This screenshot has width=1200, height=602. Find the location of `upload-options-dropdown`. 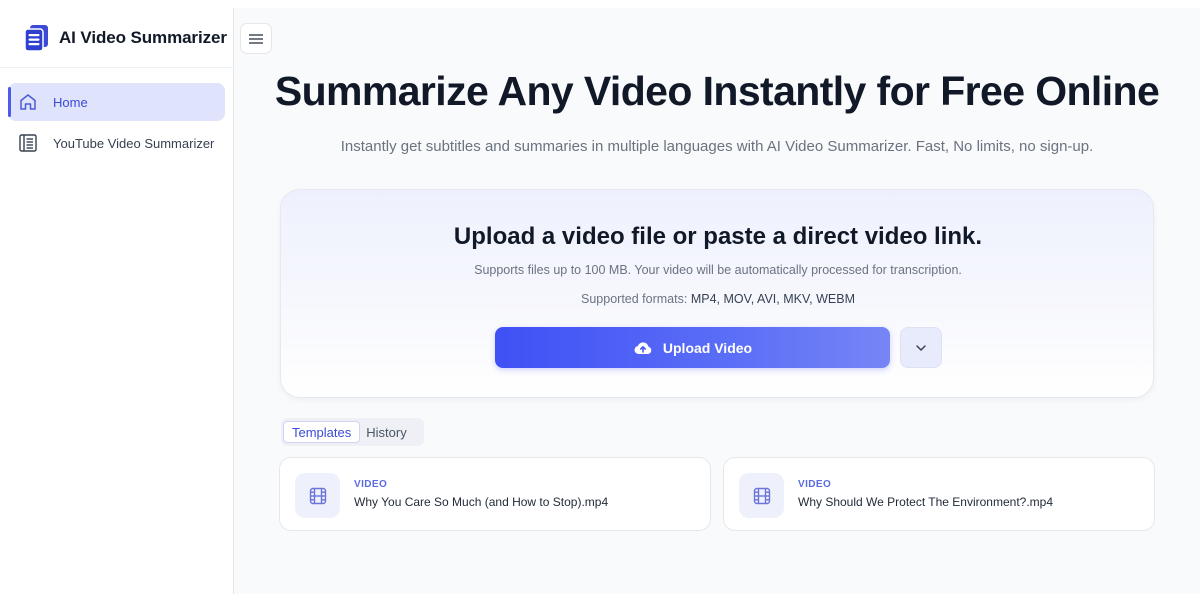

upload-options-dropdown is located at coordinates (921, 347).